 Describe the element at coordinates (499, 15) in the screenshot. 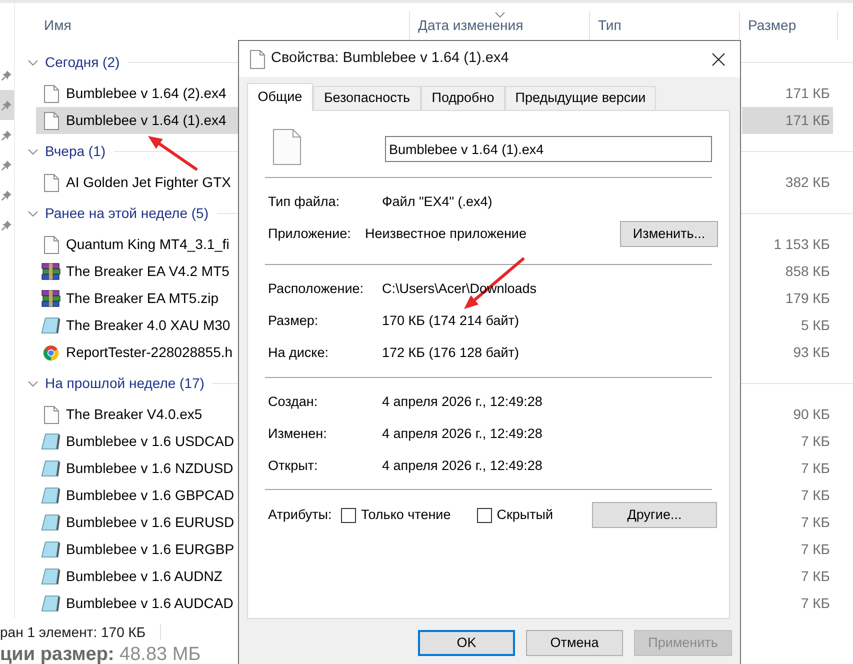

I see `sort-caret-icon` at that location.